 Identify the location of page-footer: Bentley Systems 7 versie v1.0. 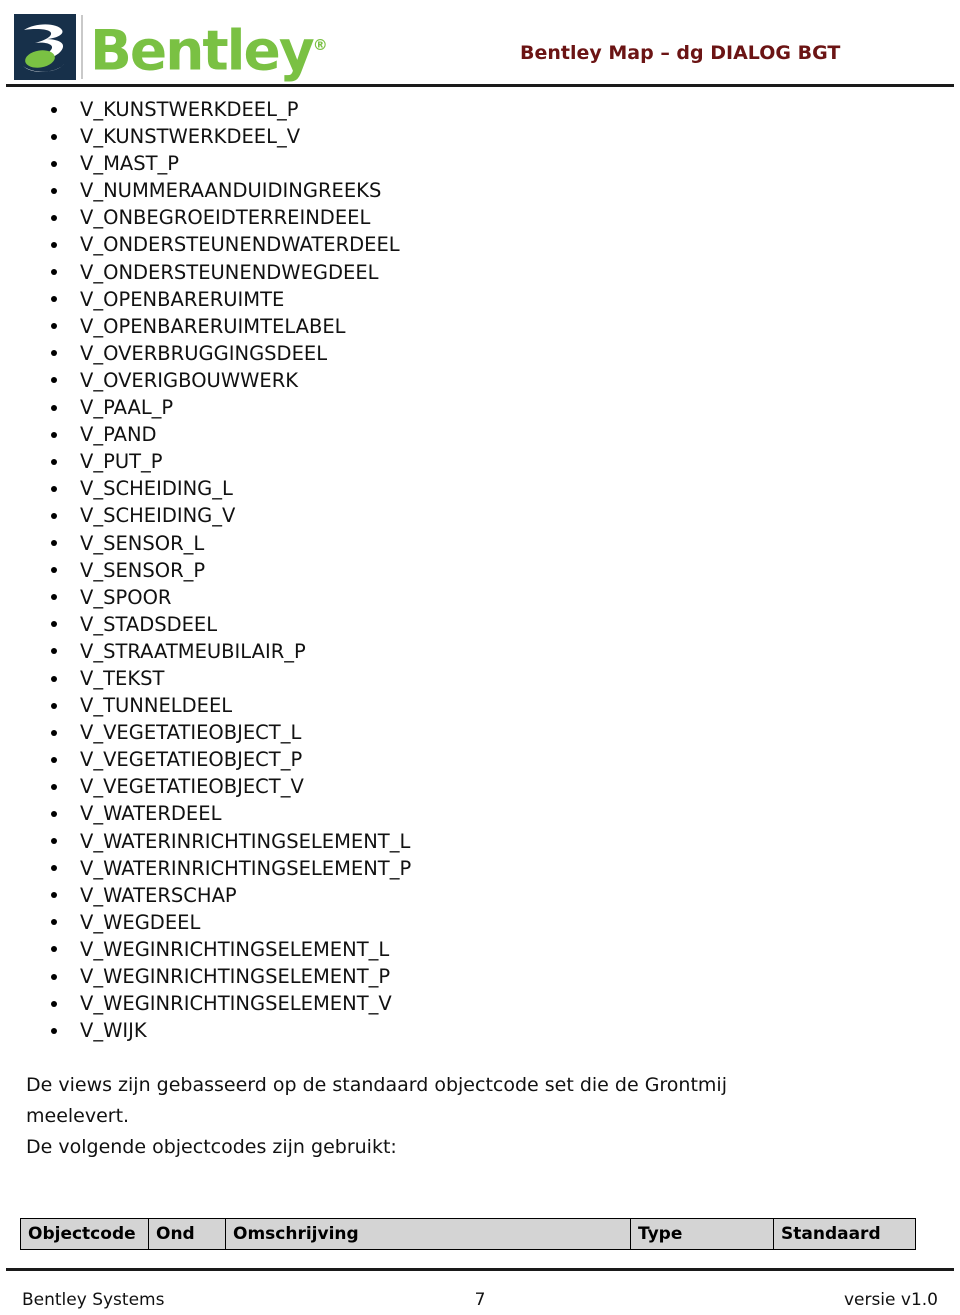
(480, 1291).